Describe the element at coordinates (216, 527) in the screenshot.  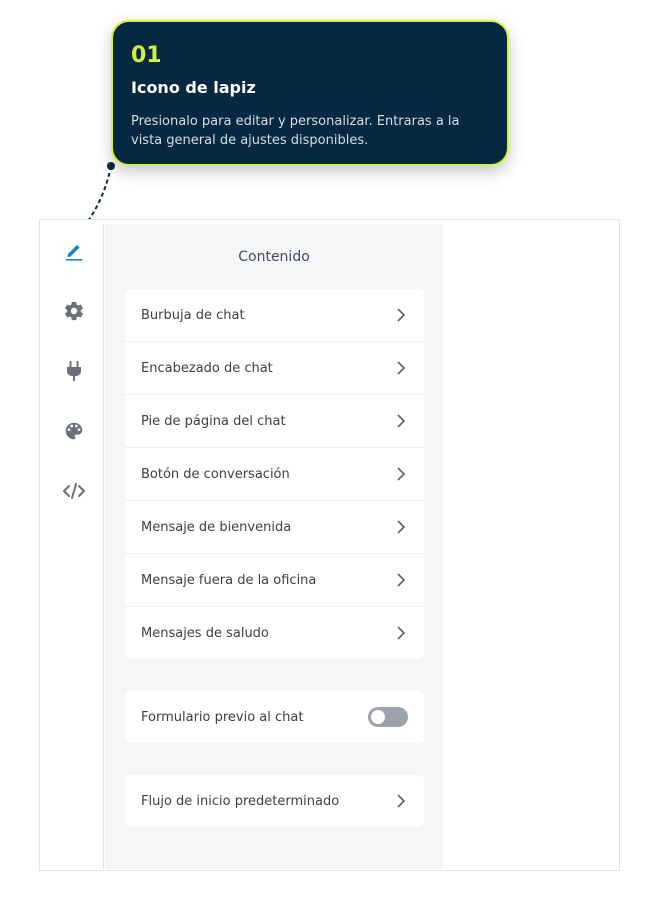
I see `list-item-label: Mensaje de bienvenida` at that location.